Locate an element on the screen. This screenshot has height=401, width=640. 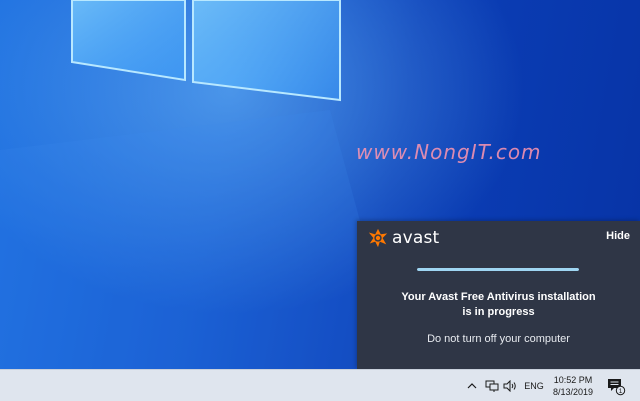
volume-icon is located at coordinates (509, 385).